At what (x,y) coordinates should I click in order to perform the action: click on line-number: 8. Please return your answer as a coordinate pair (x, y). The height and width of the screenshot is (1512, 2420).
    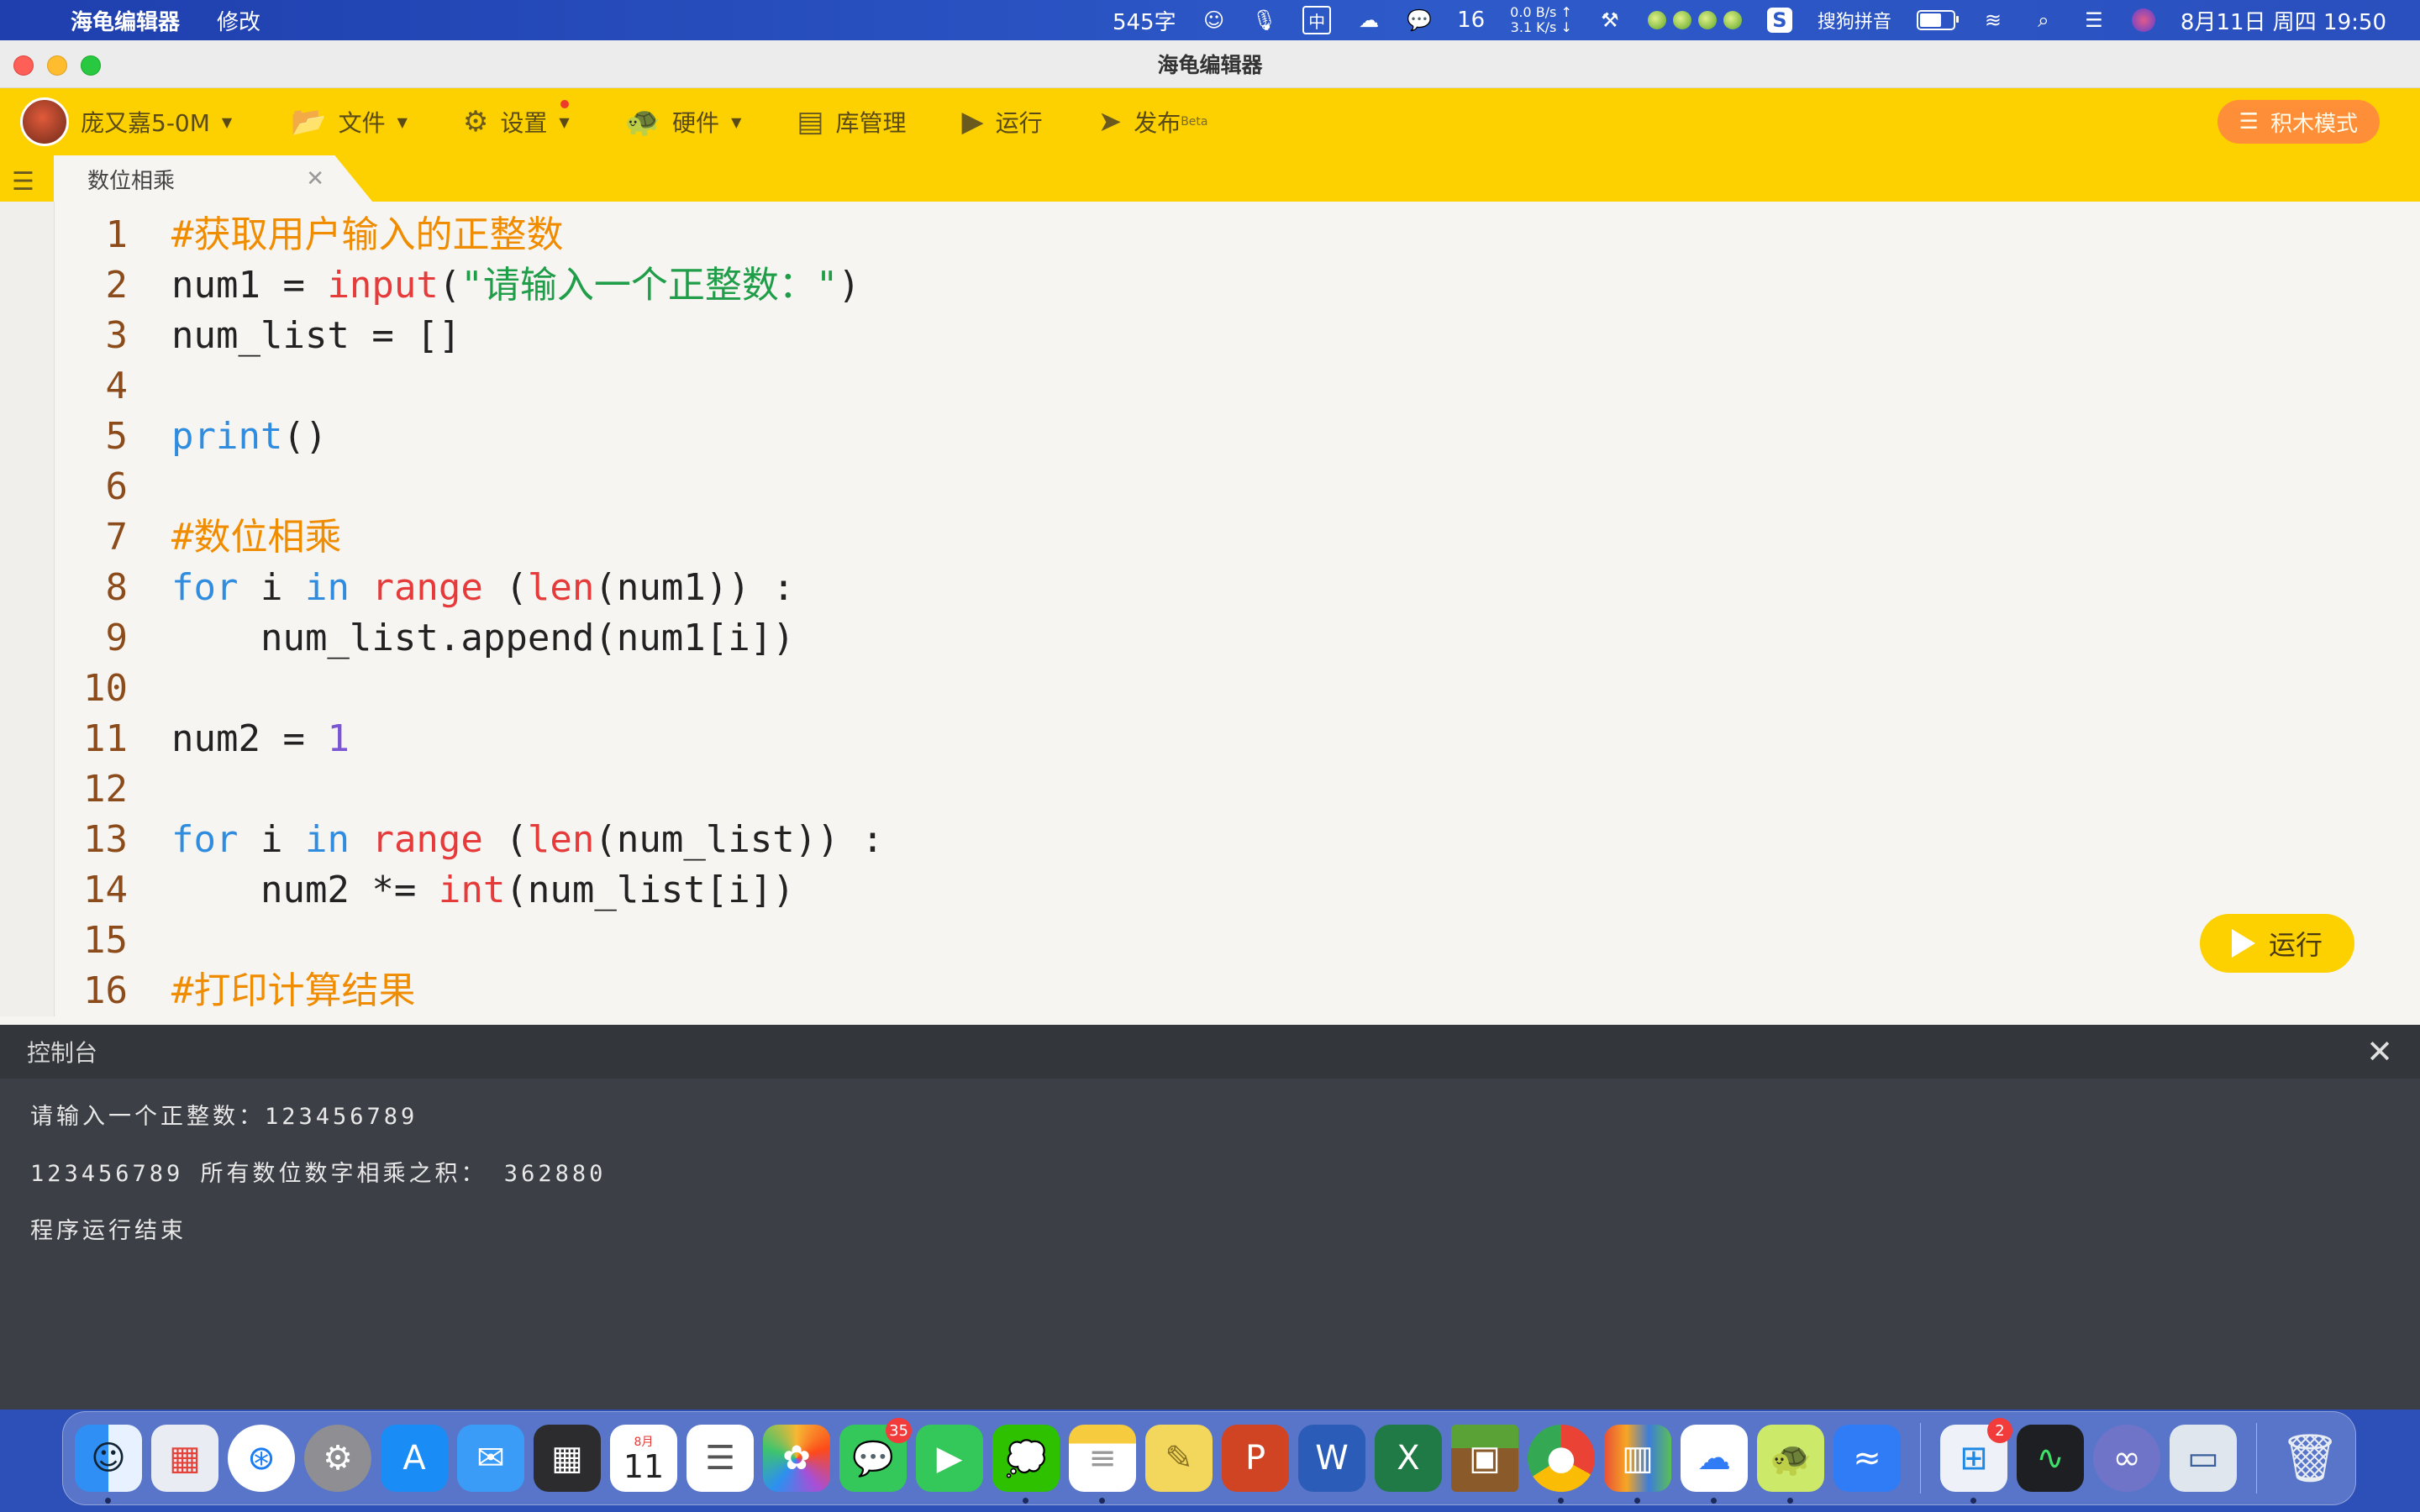
    Looking at the image, I should click on (117, 587).